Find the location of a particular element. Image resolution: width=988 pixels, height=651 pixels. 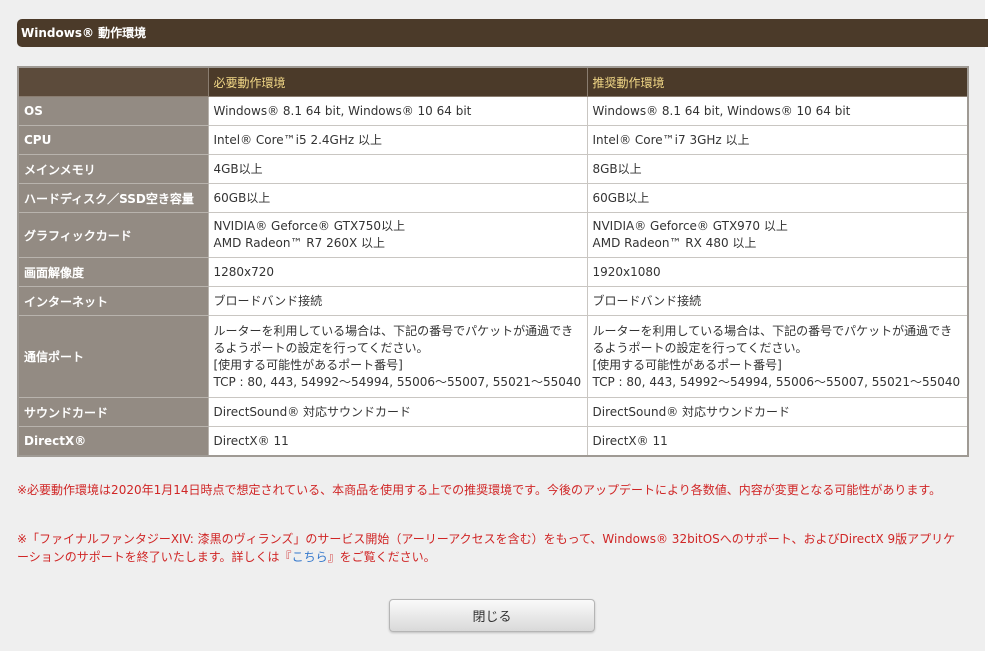

row-label: 画面解像度 is located at coordinates (113, 272).